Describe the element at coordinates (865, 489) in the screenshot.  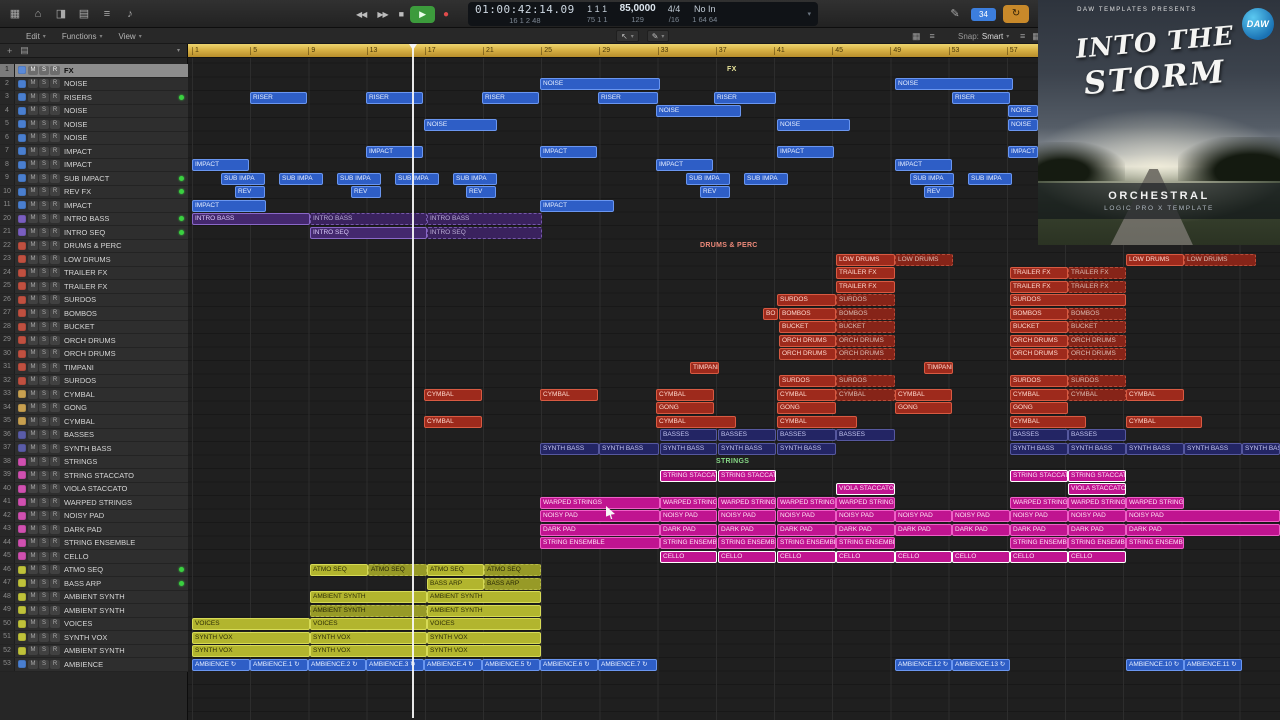
I see `region: VIOLA STACCATO` at that location.